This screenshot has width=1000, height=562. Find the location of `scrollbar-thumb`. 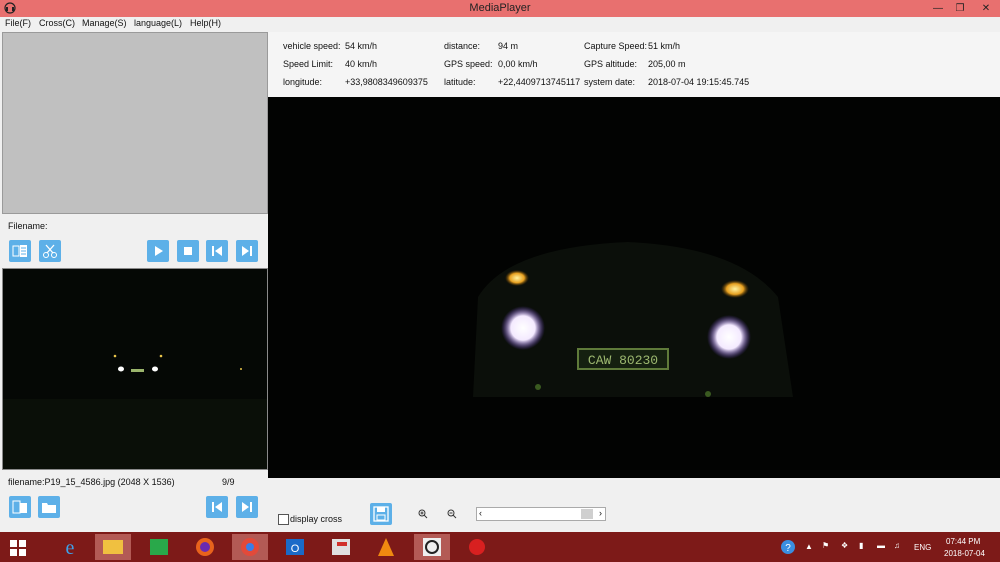

scrollbar-thumb is located at coordinates (587, 514).